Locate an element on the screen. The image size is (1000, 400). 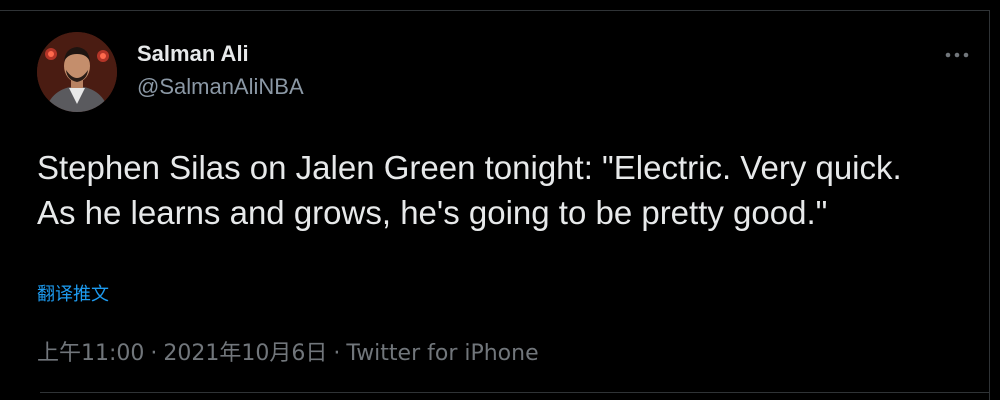
tweet-source-link: Twitter for iPhone is located at coordinates (442, 353).